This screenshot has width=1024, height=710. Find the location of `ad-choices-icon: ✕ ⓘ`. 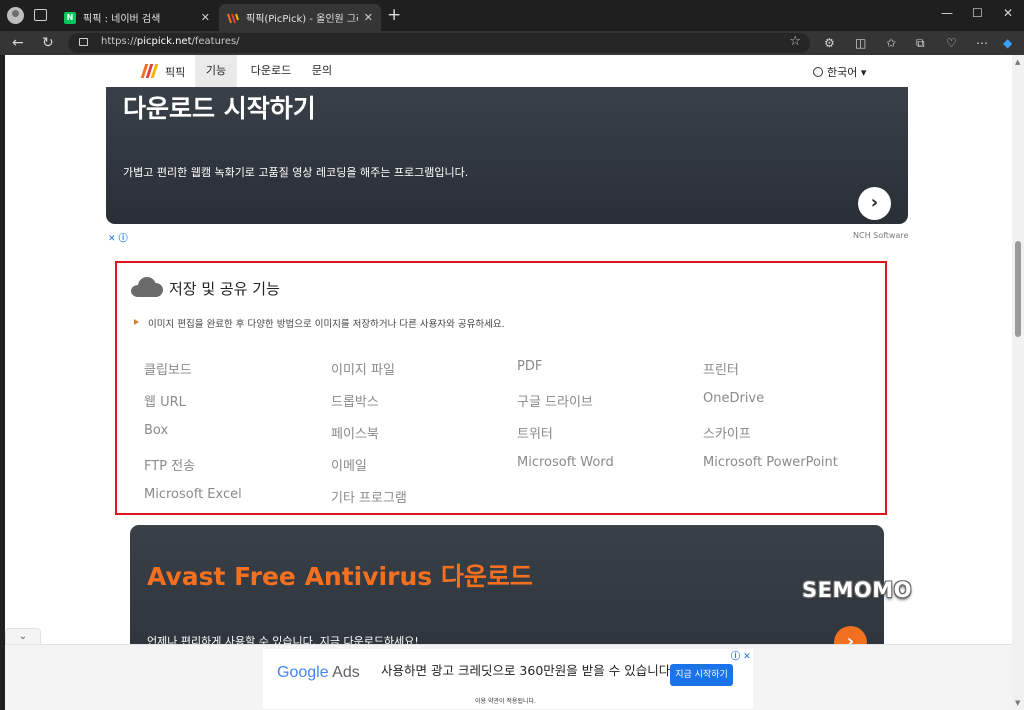

ad-choices-icon: ✕ ⓘ is located at coordinates (118, 237).